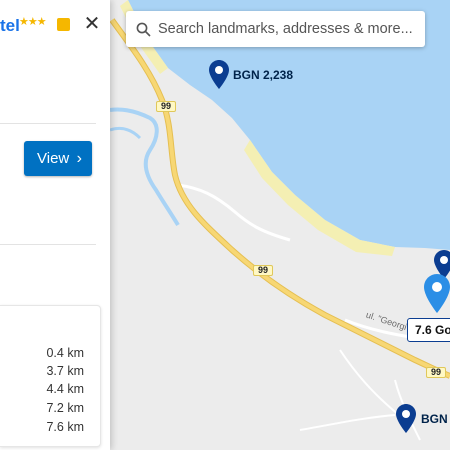 This screenshot has width=450, height=450. I want to click on star-rating: ★★★, so click(33, 22).